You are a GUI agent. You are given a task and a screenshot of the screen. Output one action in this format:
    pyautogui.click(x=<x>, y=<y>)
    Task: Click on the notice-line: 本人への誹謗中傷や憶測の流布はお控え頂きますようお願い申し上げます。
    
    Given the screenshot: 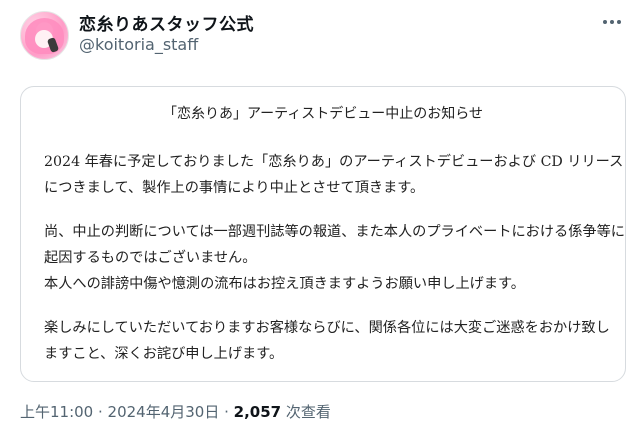 What is the action you would take?
    pyautogui.click(x=284, y=284)
    